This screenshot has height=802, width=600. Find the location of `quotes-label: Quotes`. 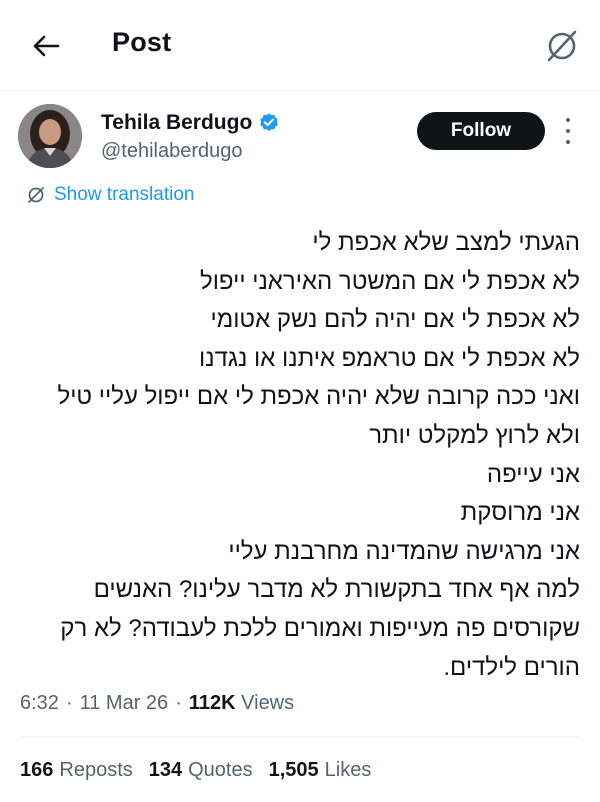

quotes-label: Quotes is located at coordinates (220, 770).